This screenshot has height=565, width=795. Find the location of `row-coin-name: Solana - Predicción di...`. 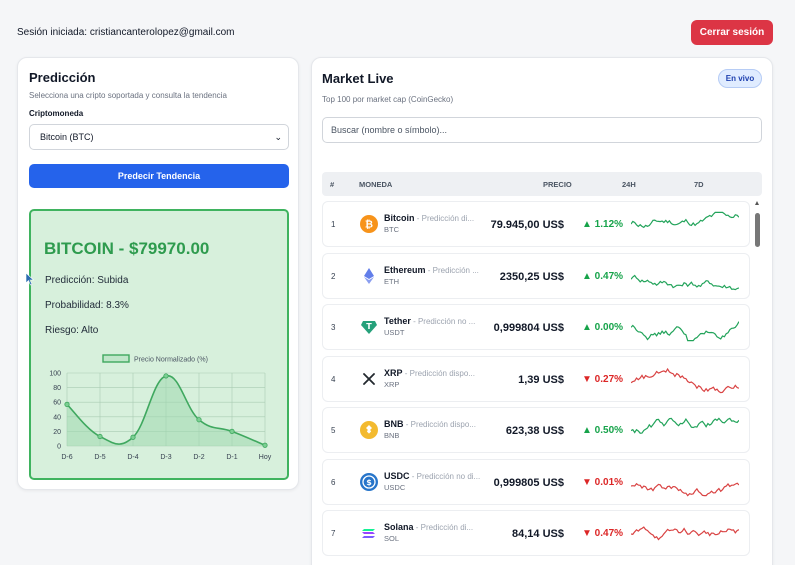

row-coin-name: Solana - Predicción di... is located at coordinates (428, 527).